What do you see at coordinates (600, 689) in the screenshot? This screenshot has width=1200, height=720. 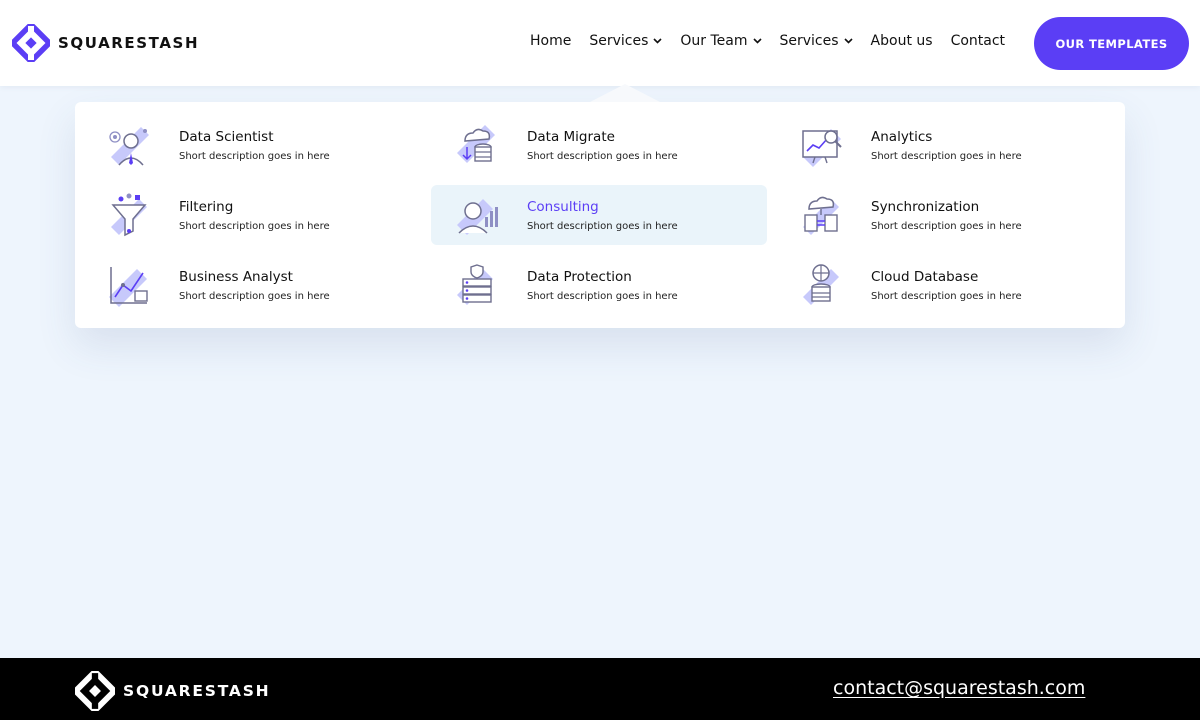 I see `site-footer: SQUARESTASH contact@squarestash.com` at bounding box center [600, 689].